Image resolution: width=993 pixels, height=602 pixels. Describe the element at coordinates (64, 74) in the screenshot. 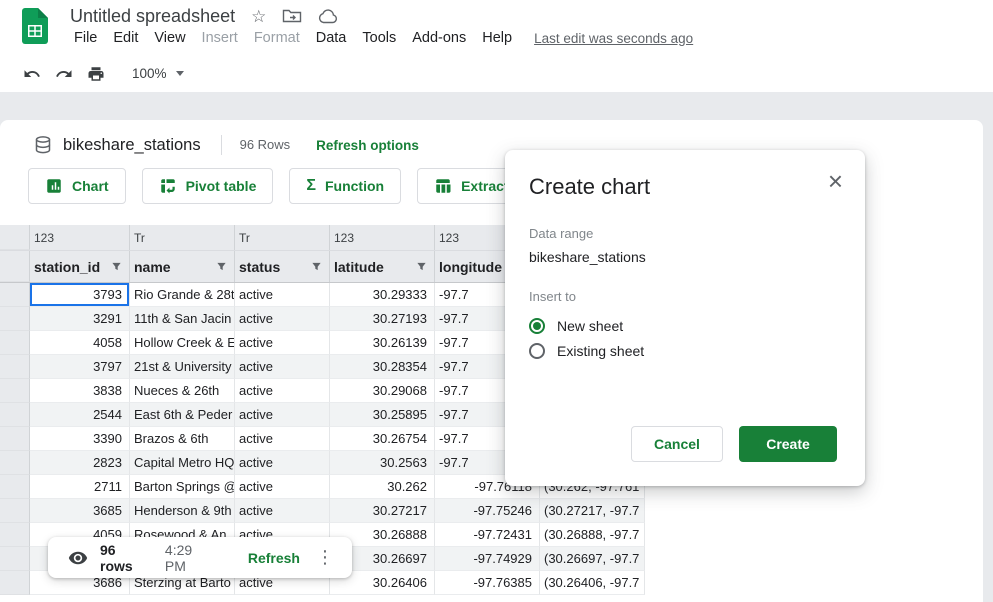

I see `redo-button` at that location.